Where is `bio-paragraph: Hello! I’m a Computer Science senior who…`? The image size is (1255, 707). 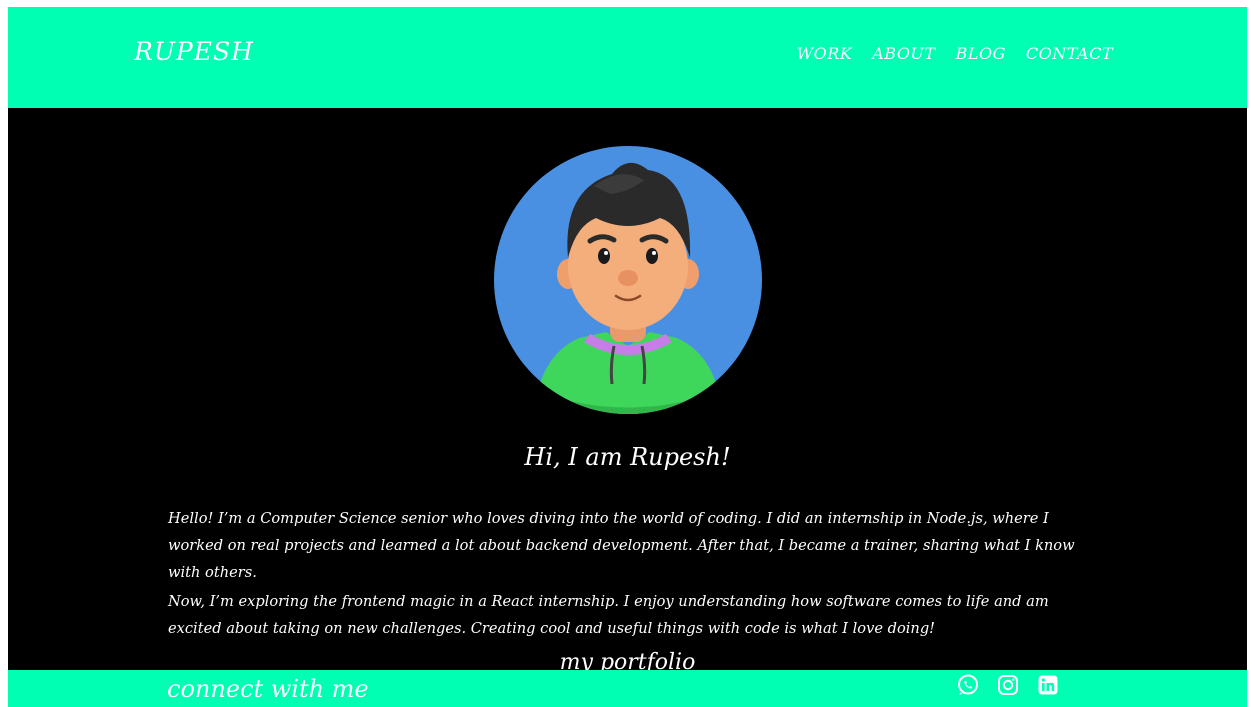 bio-paragraph: Hello! I’m a Computer Science senior who… is located at coordinates (621, 545).